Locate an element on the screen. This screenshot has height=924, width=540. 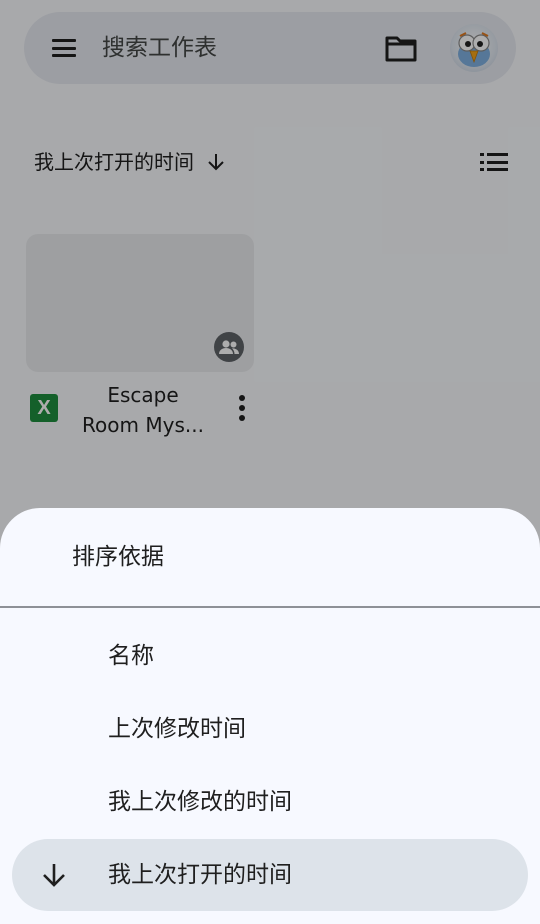
option-label: 上次修改时间 is located at coordinates (177, 729).